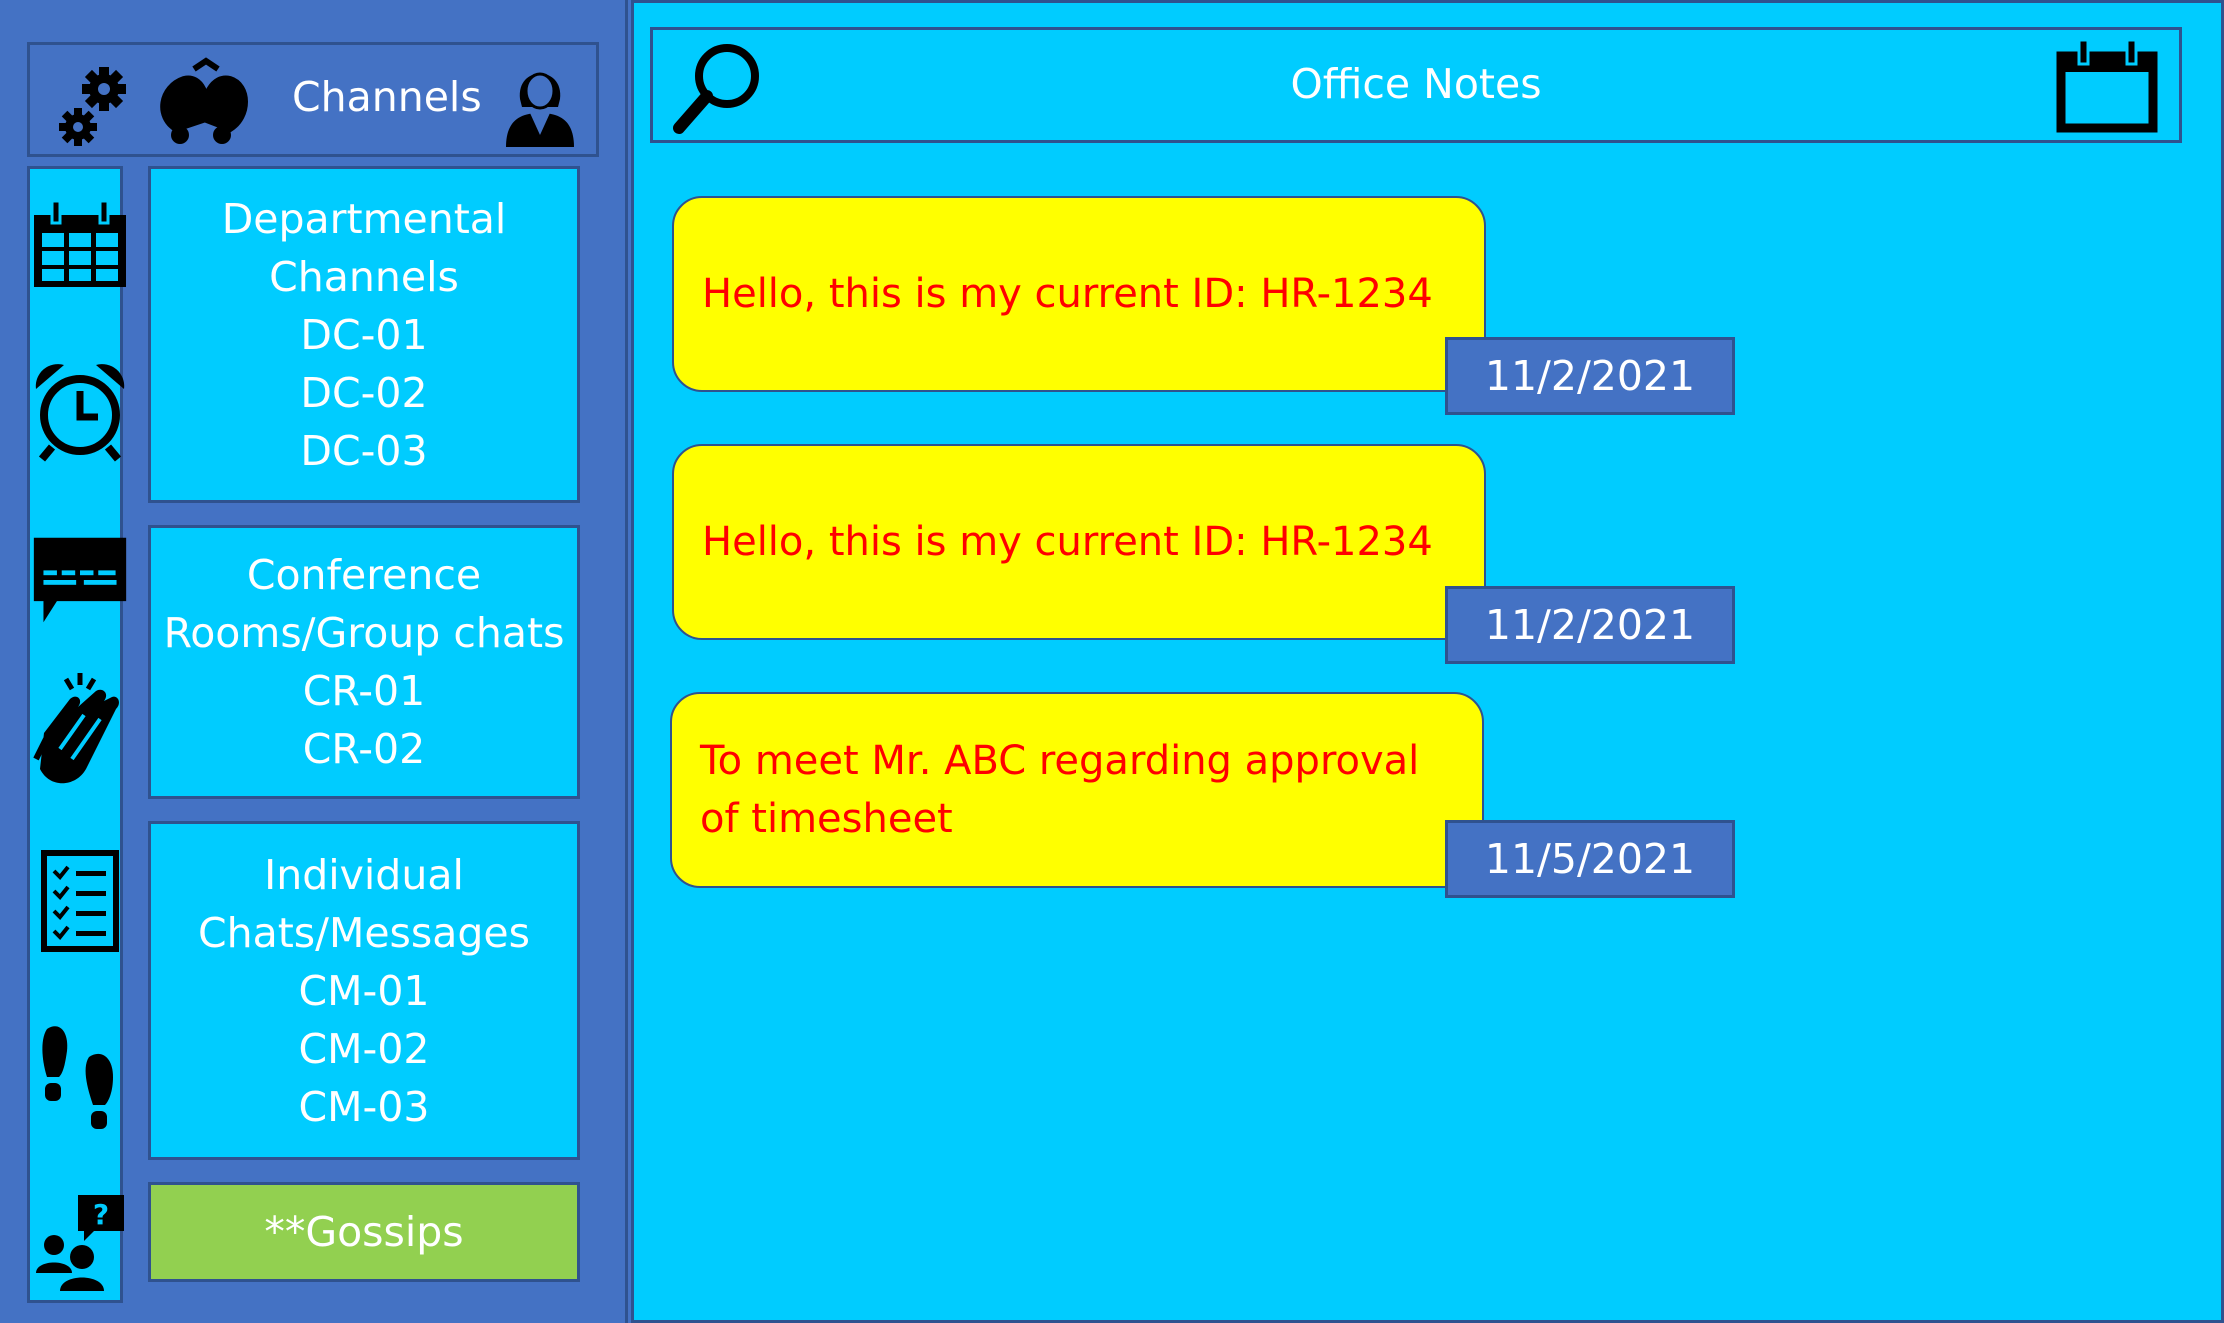 This screenshot has height=1323, width=2224. Describe the element at coordinates (364, 218) in the screenshot. I see `group-heading: Departmental` at that location.